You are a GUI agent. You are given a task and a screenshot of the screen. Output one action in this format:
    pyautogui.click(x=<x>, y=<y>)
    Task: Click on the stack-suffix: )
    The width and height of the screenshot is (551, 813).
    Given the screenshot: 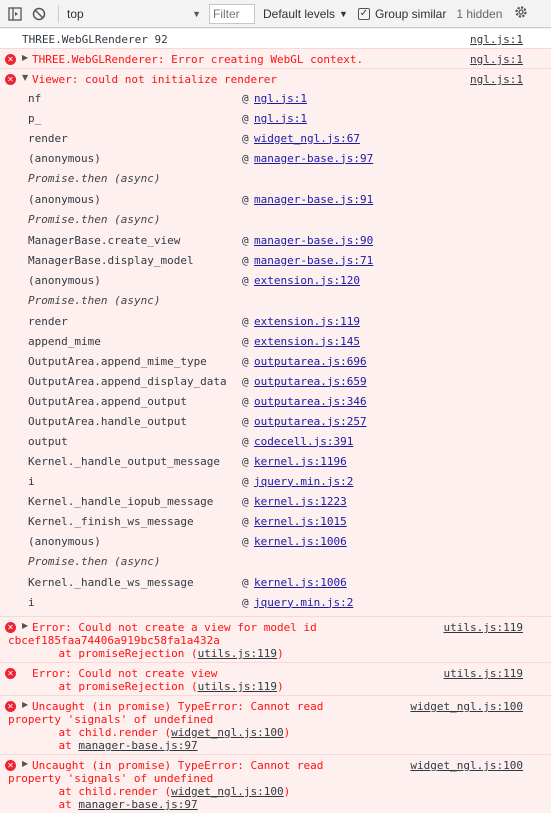 What is the action you would take?
    pyautogui.click(x=280, y=653)
    